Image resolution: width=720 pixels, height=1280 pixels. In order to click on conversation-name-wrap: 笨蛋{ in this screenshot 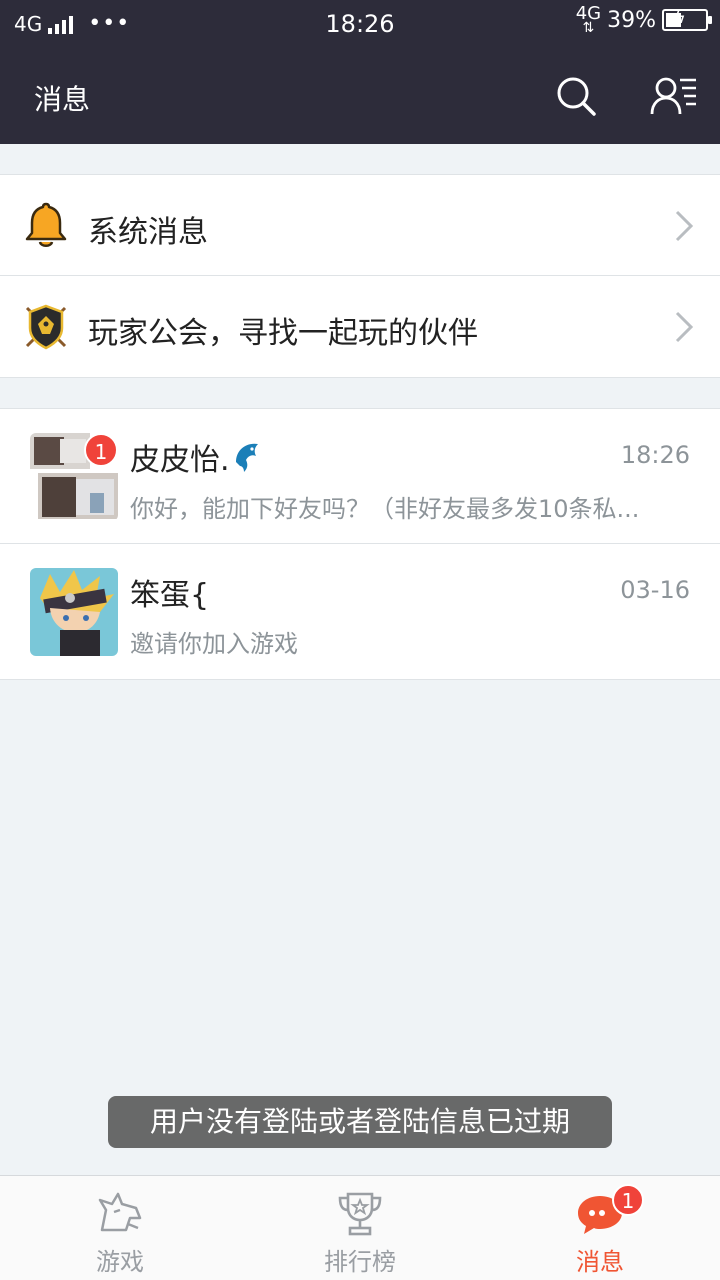, I will do `click(169, 592)`.